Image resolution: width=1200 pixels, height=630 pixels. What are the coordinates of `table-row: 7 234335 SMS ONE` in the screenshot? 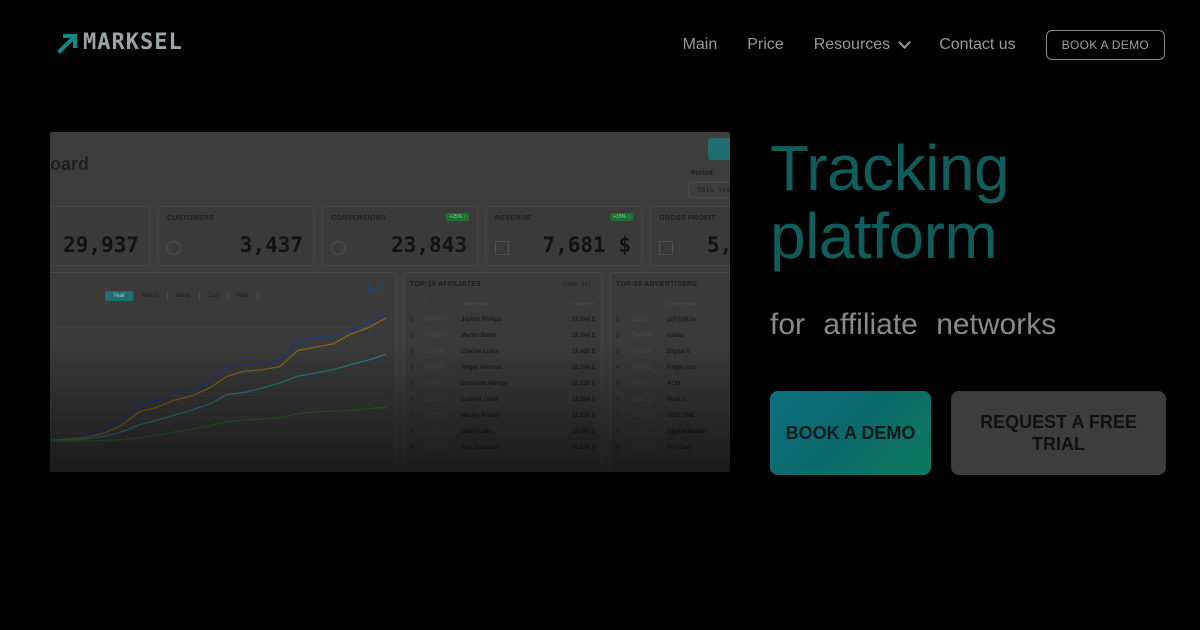 It's located at (670, 417).